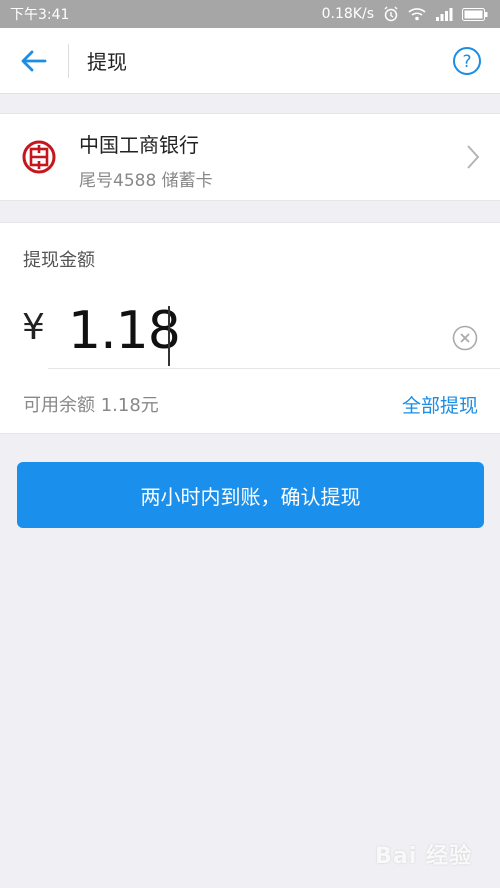 The width and height of the screenshot is (500, 888). I want to click on bank-name: 中国工商银行, so click(139, 145).